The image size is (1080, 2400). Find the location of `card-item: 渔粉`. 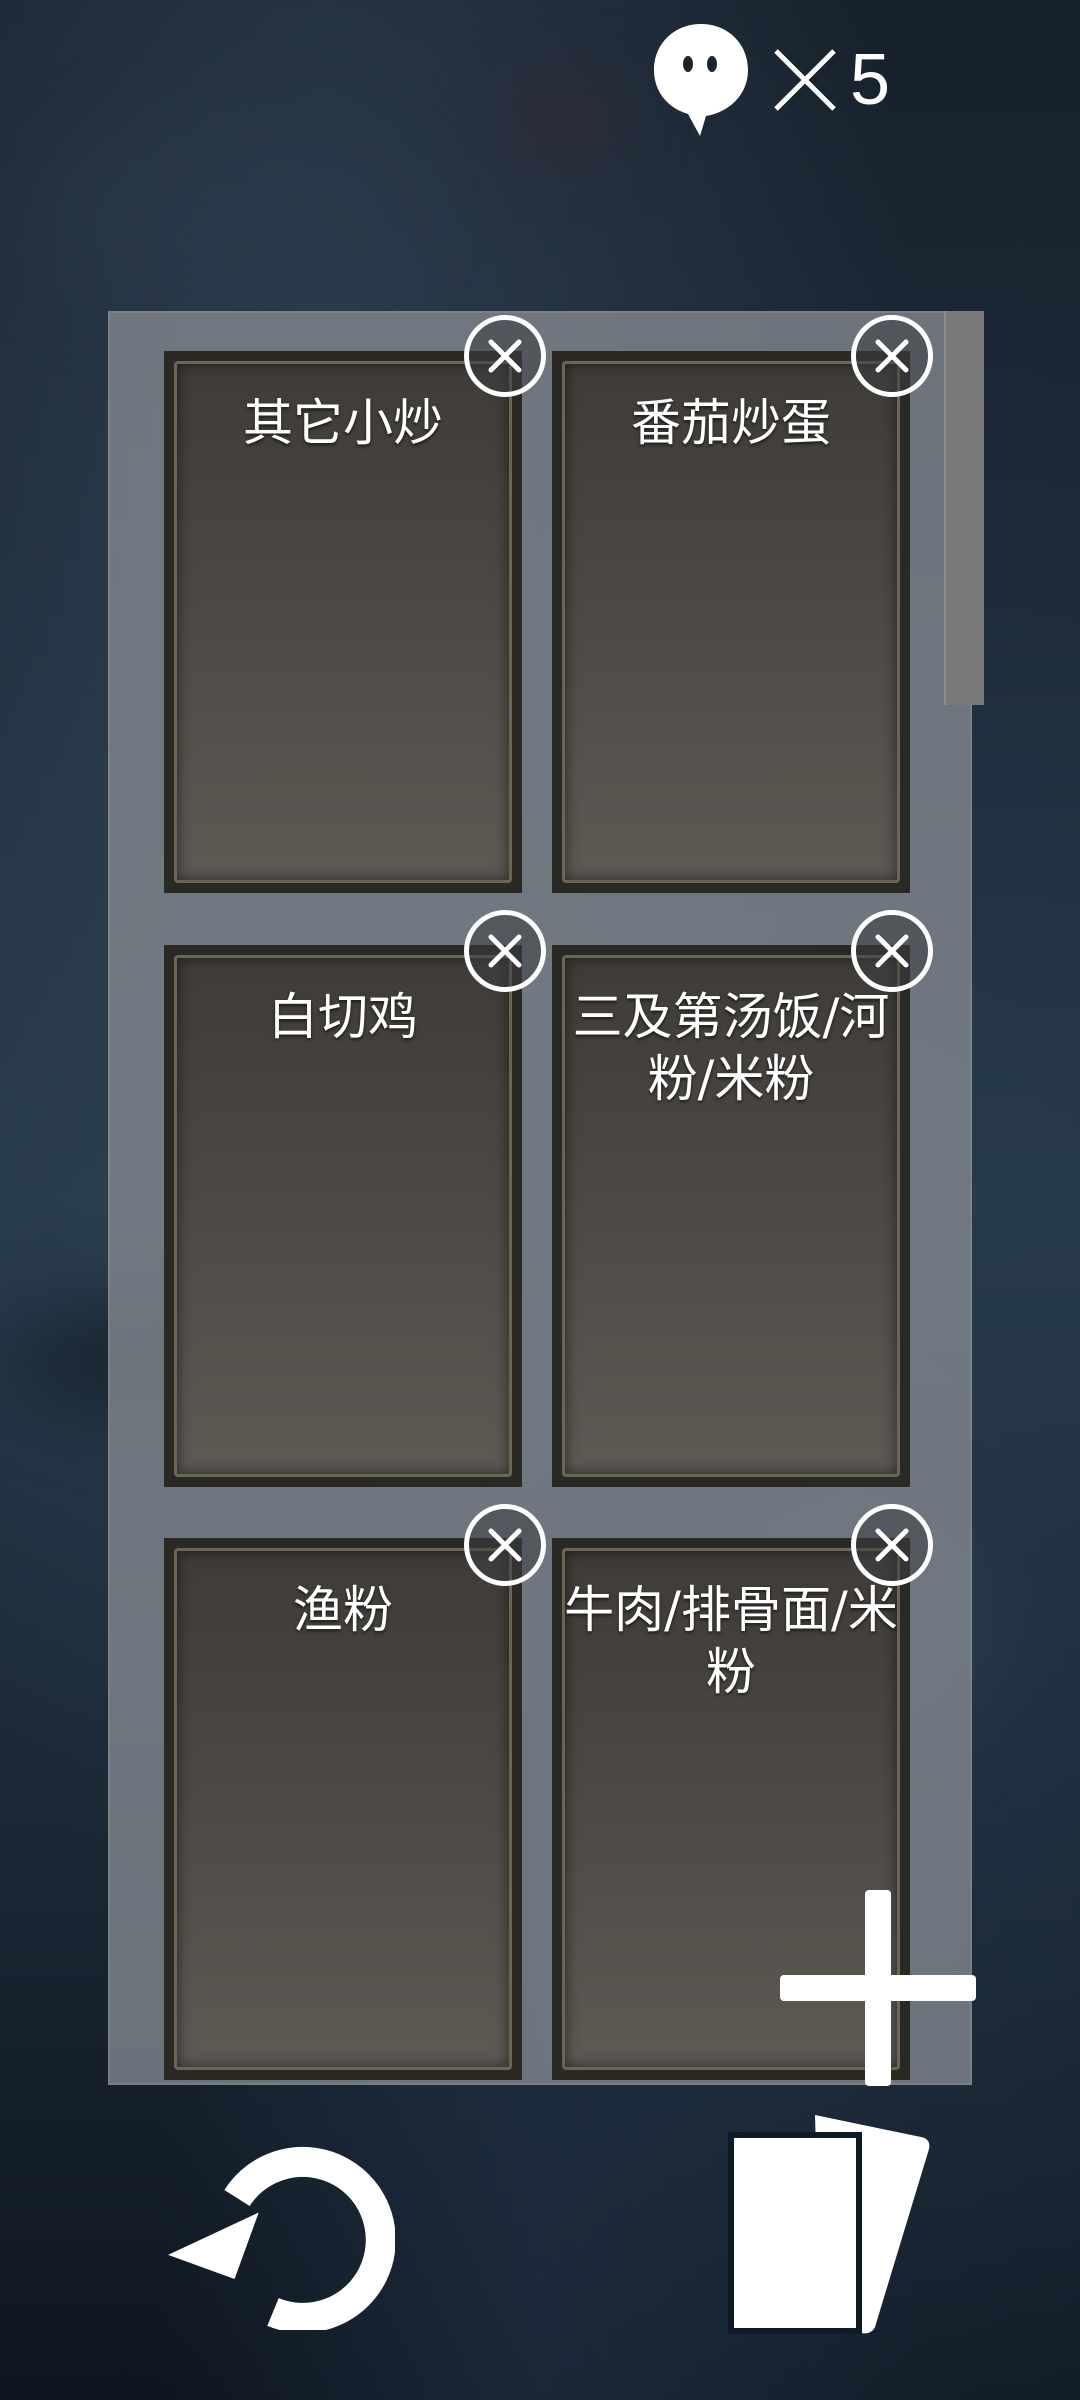

card-item: 渔粉 is located at coordinates (343, 1809).